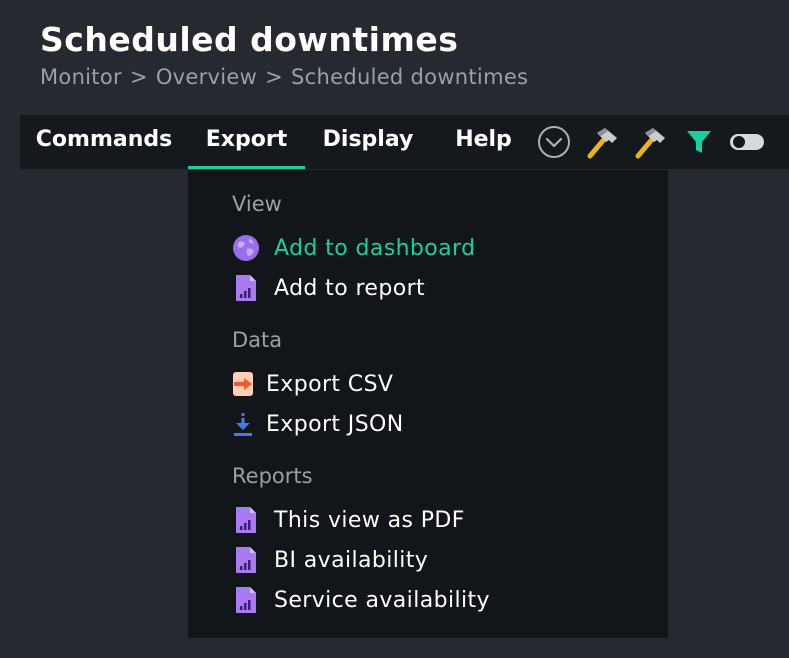 This screenshot has width=789, height=658. What do you see at coordinates (554, 142) in the screenshot?
I see `chevron-down-circle-icon` at bounding box center [554, 142].